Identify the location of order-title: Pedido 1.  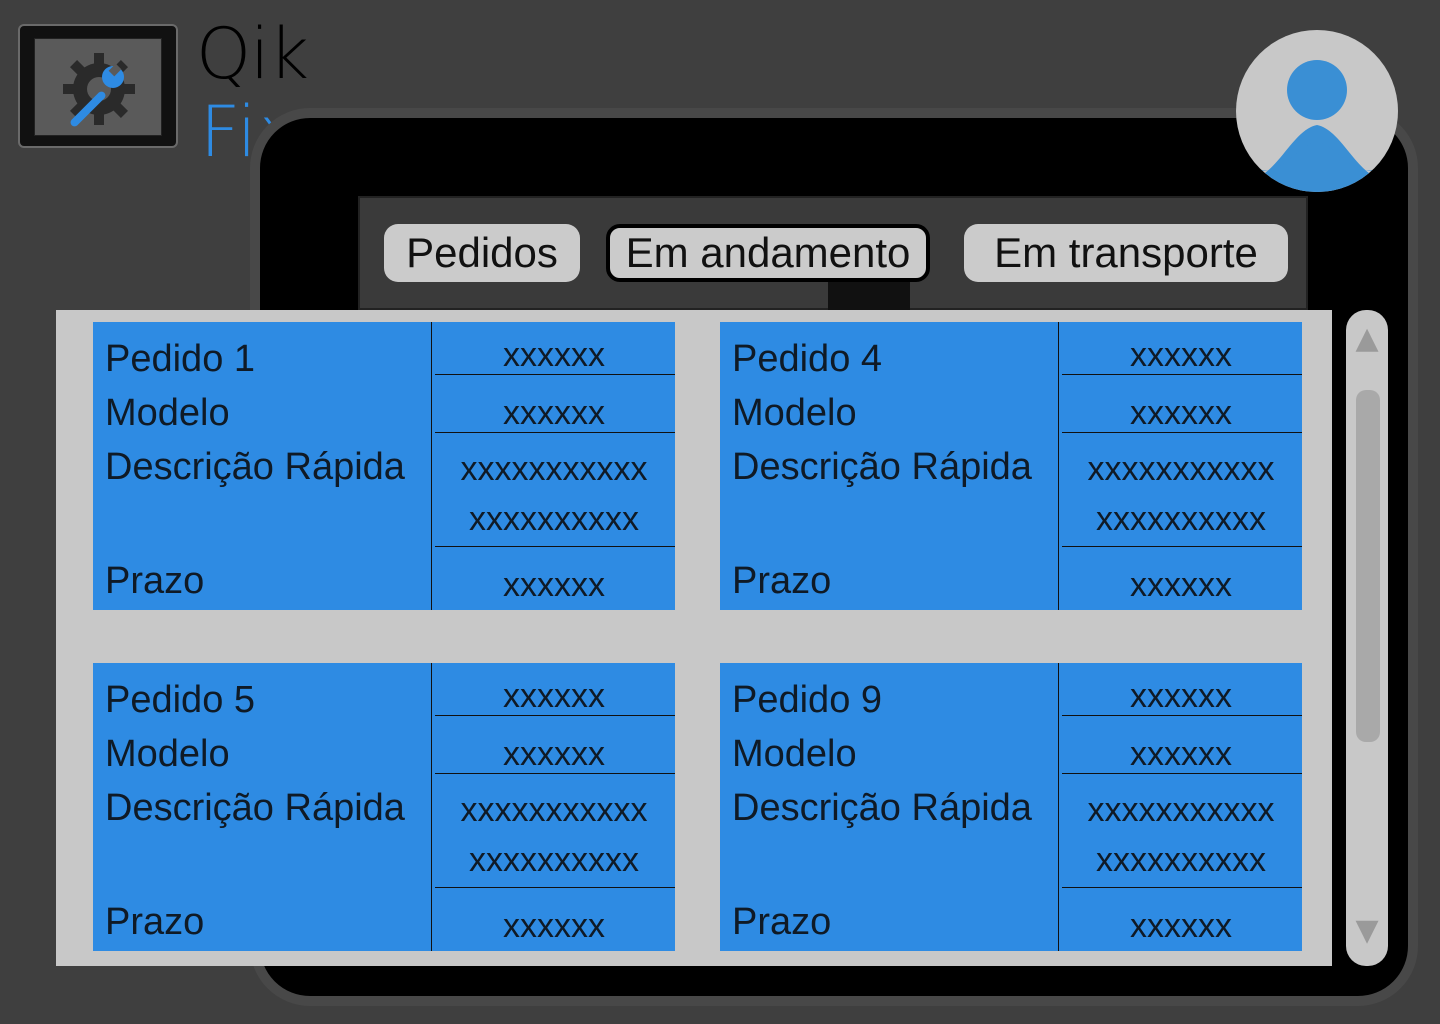
(180, 359).